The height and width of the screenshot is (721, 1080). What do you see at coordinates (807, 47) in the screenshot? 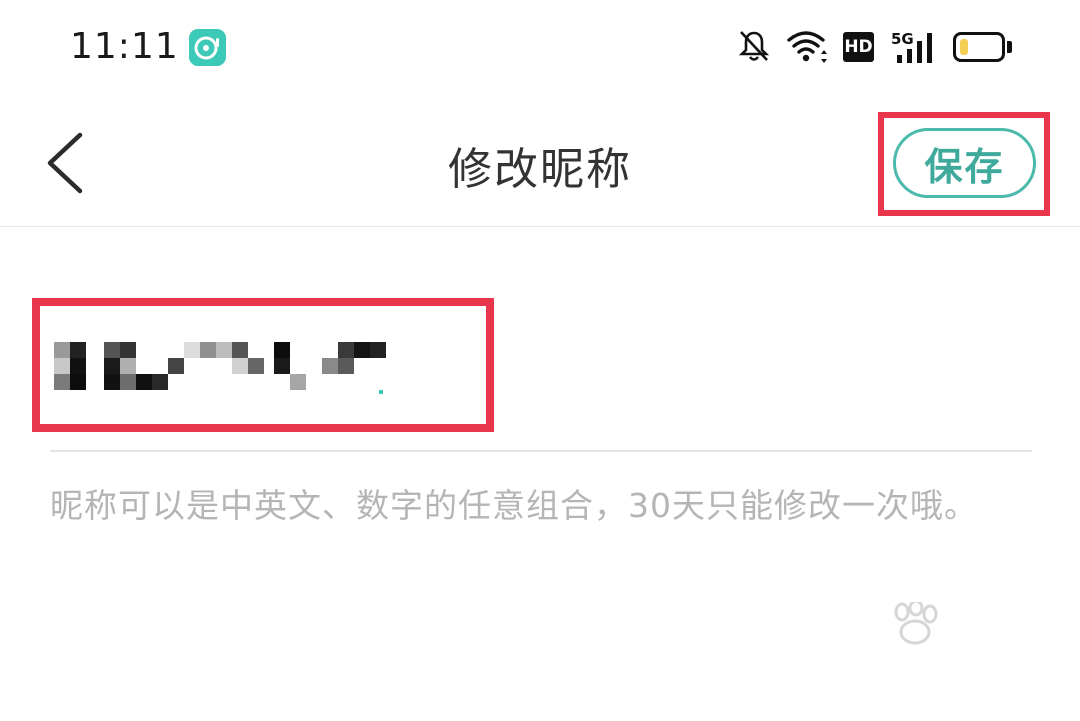
I see `wifi-icon` at bounding box center [807, 47].